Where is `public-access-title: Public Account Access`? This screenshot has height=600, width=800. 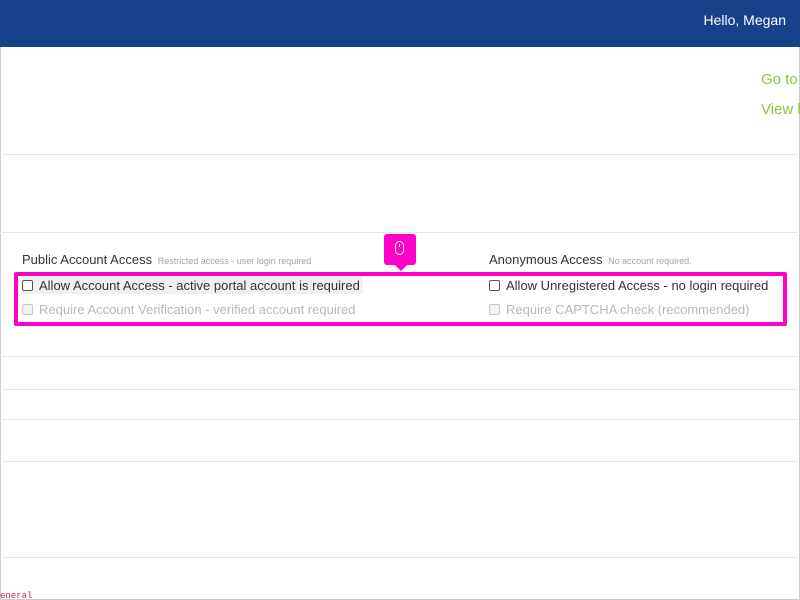
public-access-title: Public Account Access is located at coordinates (87, 259).